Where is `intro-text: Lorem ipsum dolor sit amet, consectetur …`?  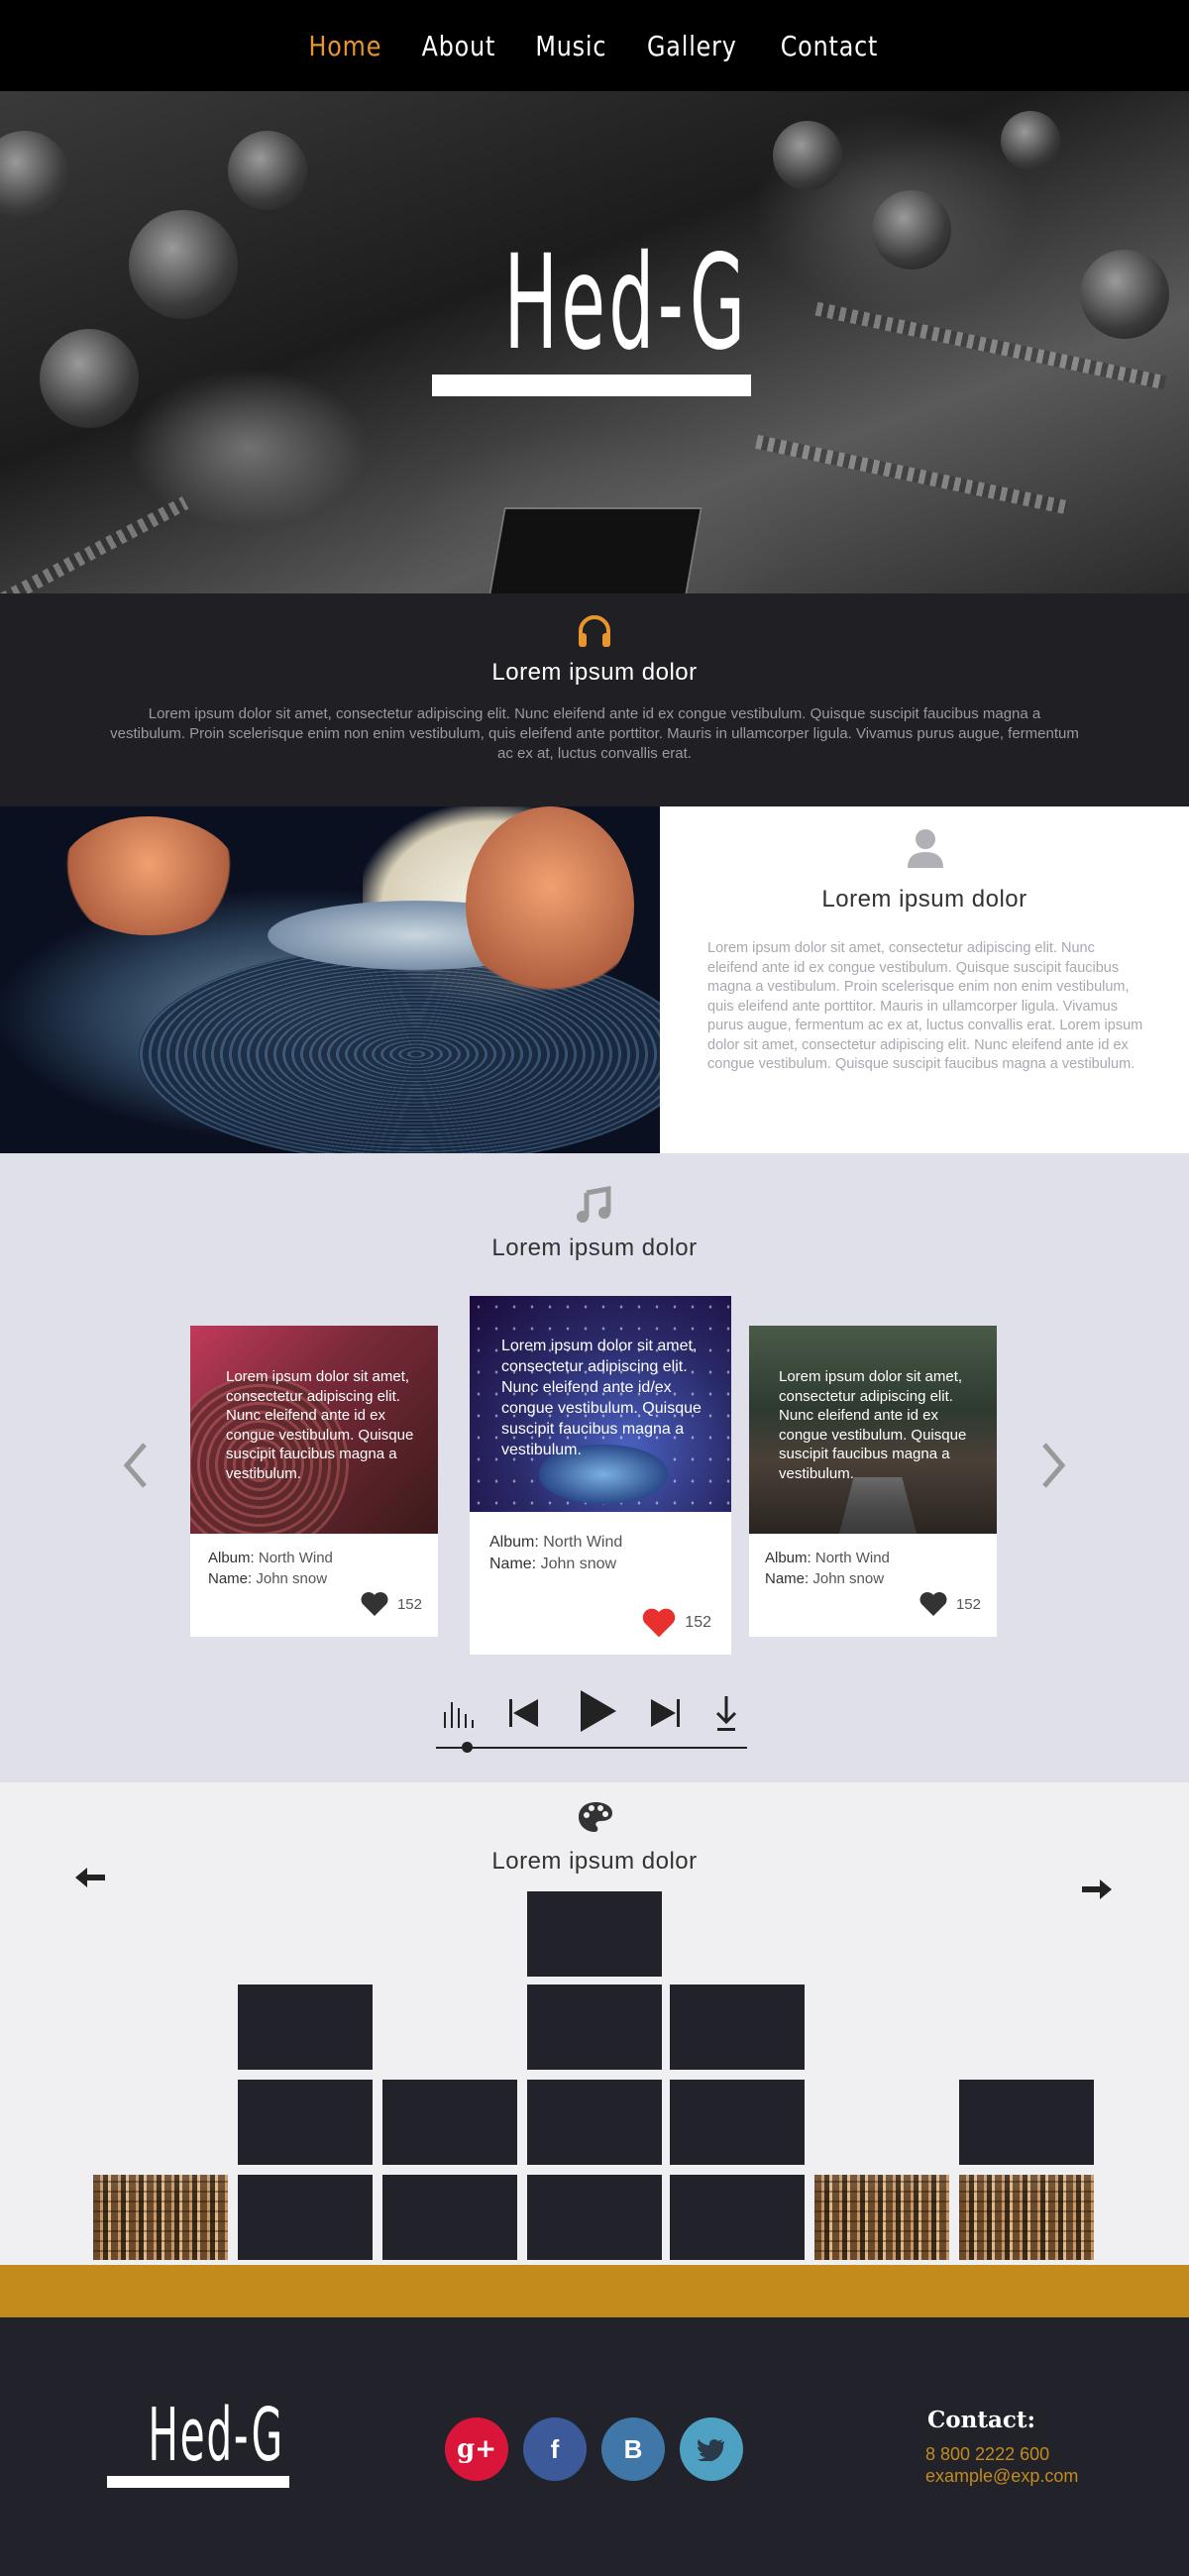 intro-text: Lorem ipsum dolor sit amet, consectetur … is located at coordinates (594, 733).